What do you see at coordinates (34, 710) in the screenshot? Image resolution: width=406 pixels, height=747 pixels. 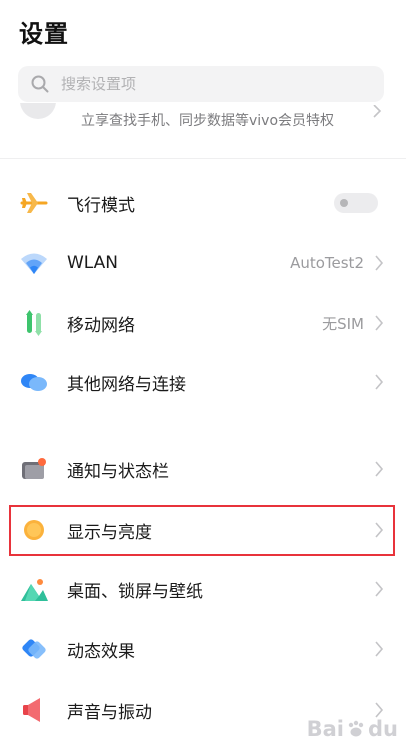 I see `speaker-icon` at bounding box center [34, 710].